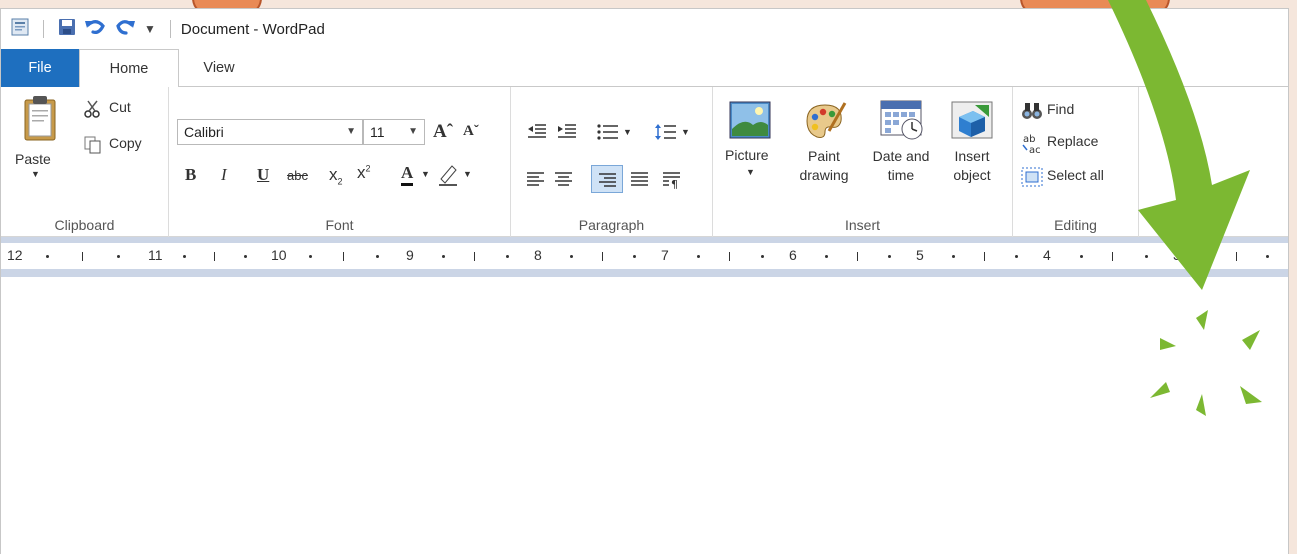  Describe the element at coordinates (448, 177) in the screenshot. I see `highlight-icon` at that location.